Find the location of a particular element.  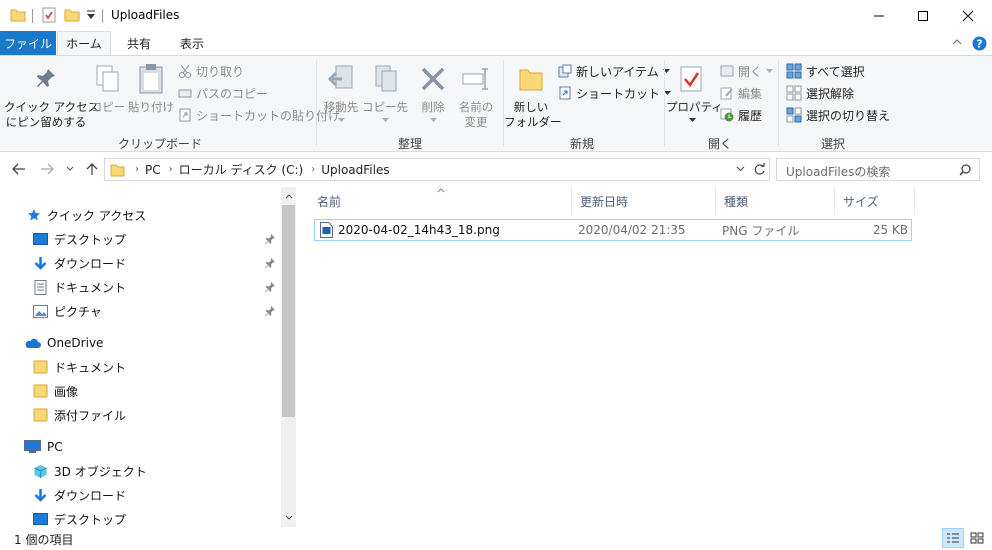

shortcut-button: ショートカット is located at coordinates (615, 93).